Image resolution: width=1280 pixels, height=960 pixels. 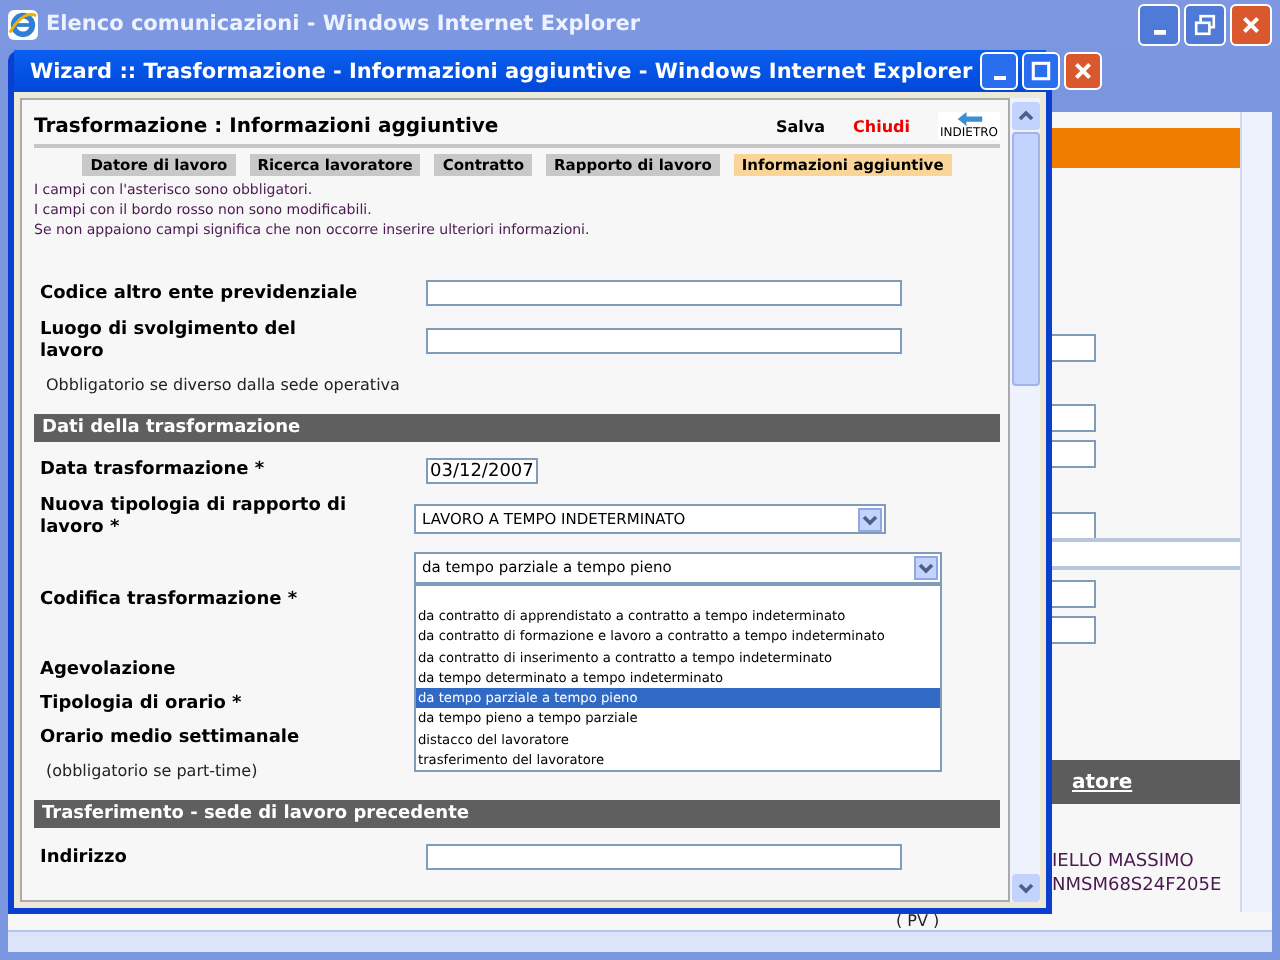 I want to click on field-label: Data trasformazione *, so click(x=152, y=471).